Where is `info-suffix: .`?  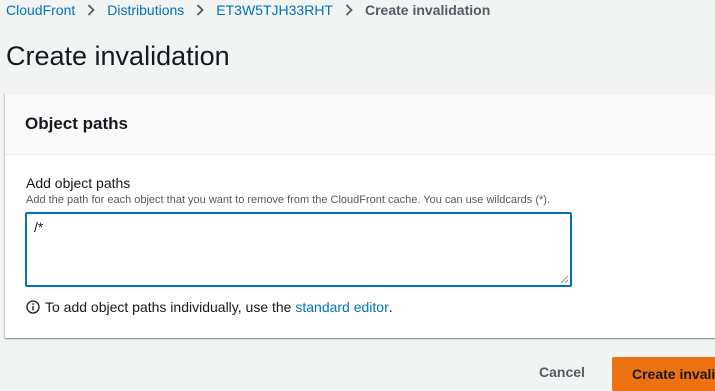
info-suffix: . is located at coordinates (390, 307).